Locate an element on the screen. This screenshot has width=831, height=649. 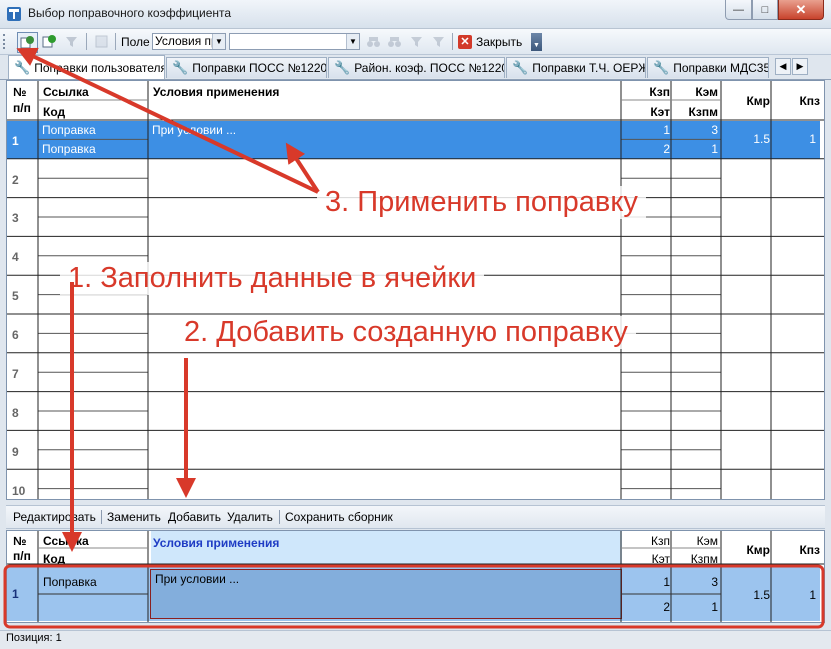
row-num: 6 is located at coordinates (15, 335).